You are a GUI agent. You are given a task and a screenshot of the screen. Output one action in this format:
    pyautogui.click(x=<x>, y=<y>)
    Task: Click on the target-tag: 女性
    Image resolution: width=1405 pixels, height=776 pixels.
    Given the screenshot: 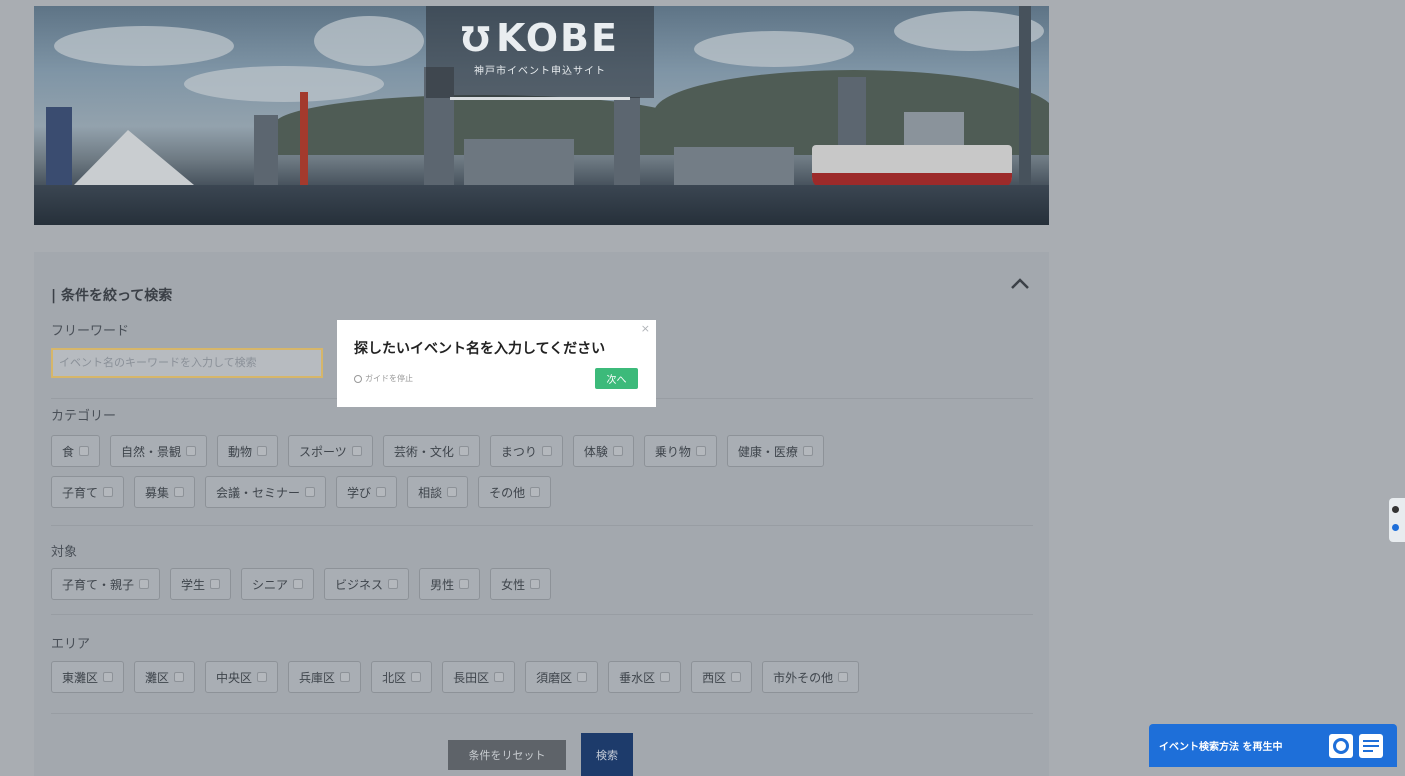 What is the action you would take?
    pyautogui.click(x=521, y=584)
    